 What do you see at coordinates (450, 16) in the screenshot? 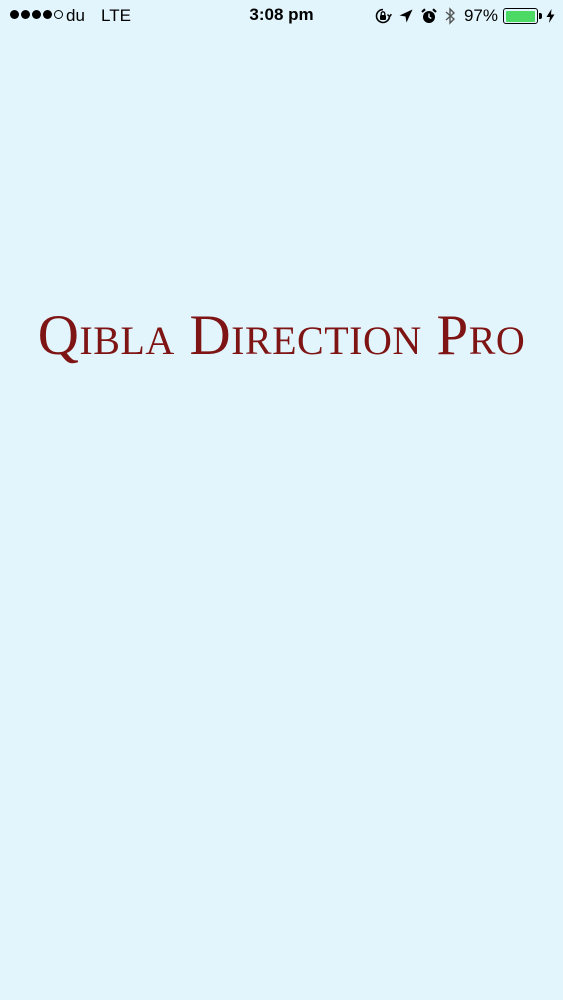
I see `bluetooth-icon` at bounding box center [450, 16].